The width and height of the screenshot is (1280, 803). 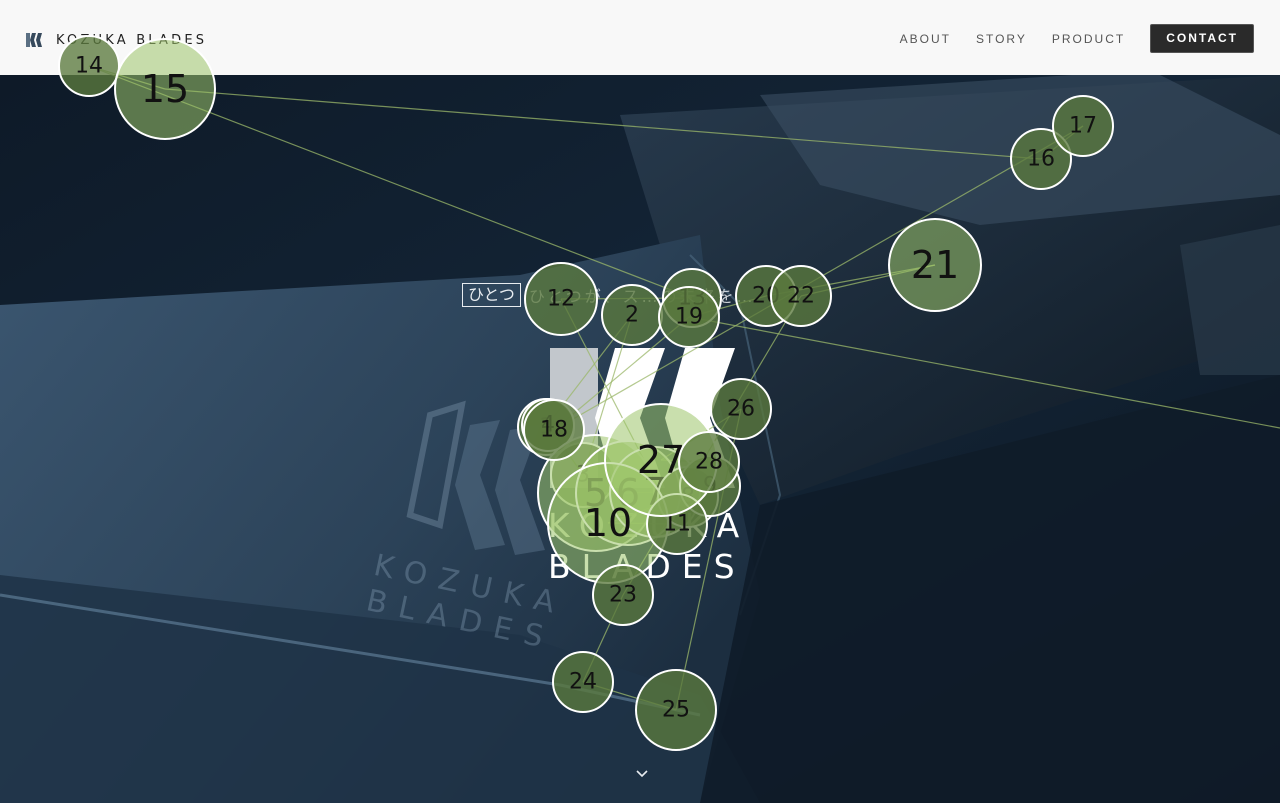 What do you see at coordinates (649, 525) in the screenshot?
I see `hero-word-kozuka: KOZUKA` at bounding box center [649, 525].